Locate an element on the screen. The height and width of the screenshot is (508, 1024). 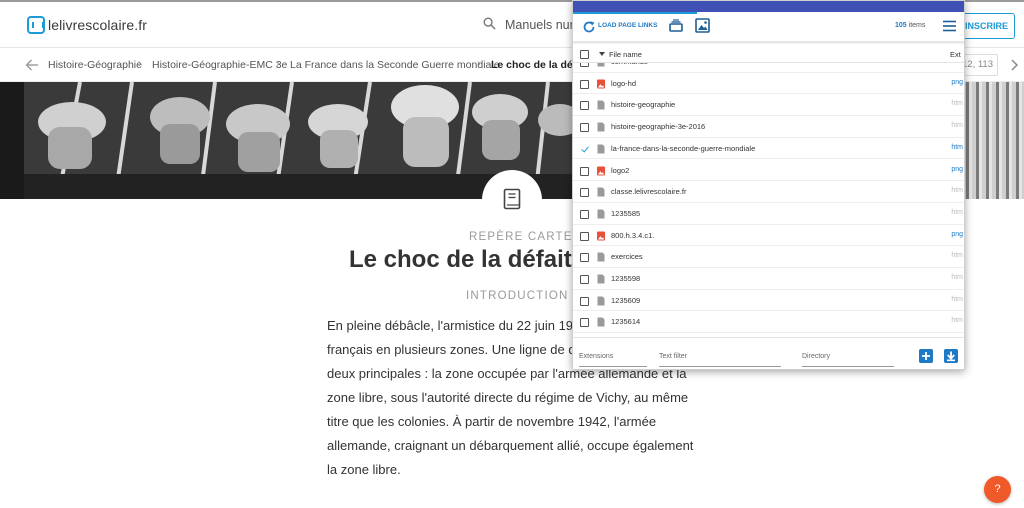
file-name: 1235609 is located at coordinates (626, 300).